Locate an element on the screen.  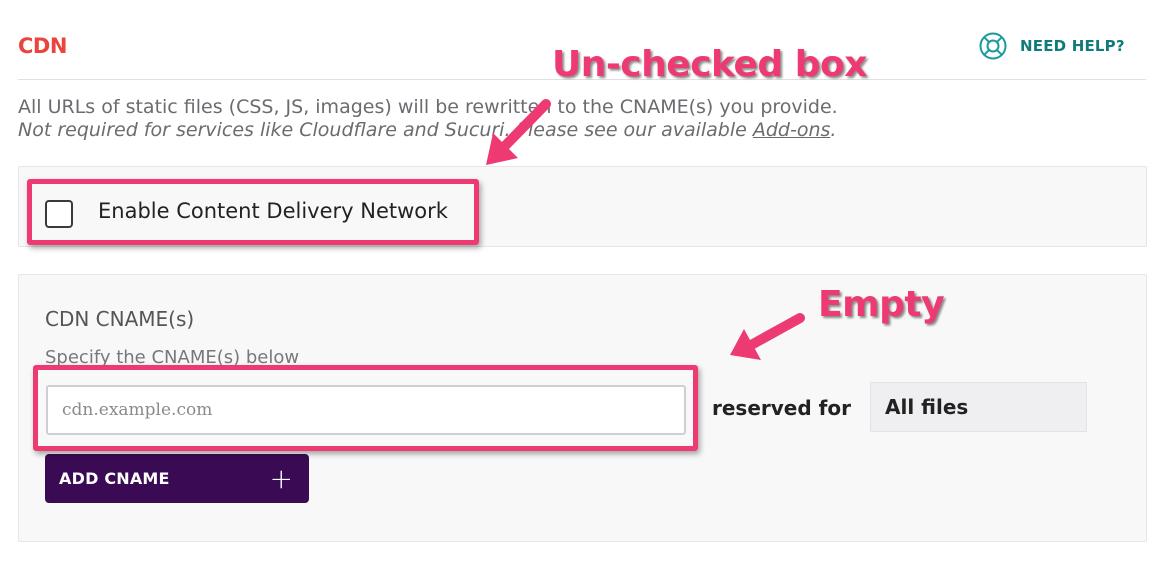
cname-section-subtitle: Specify the CNAME(s) below is located at coordinates (172, 357).